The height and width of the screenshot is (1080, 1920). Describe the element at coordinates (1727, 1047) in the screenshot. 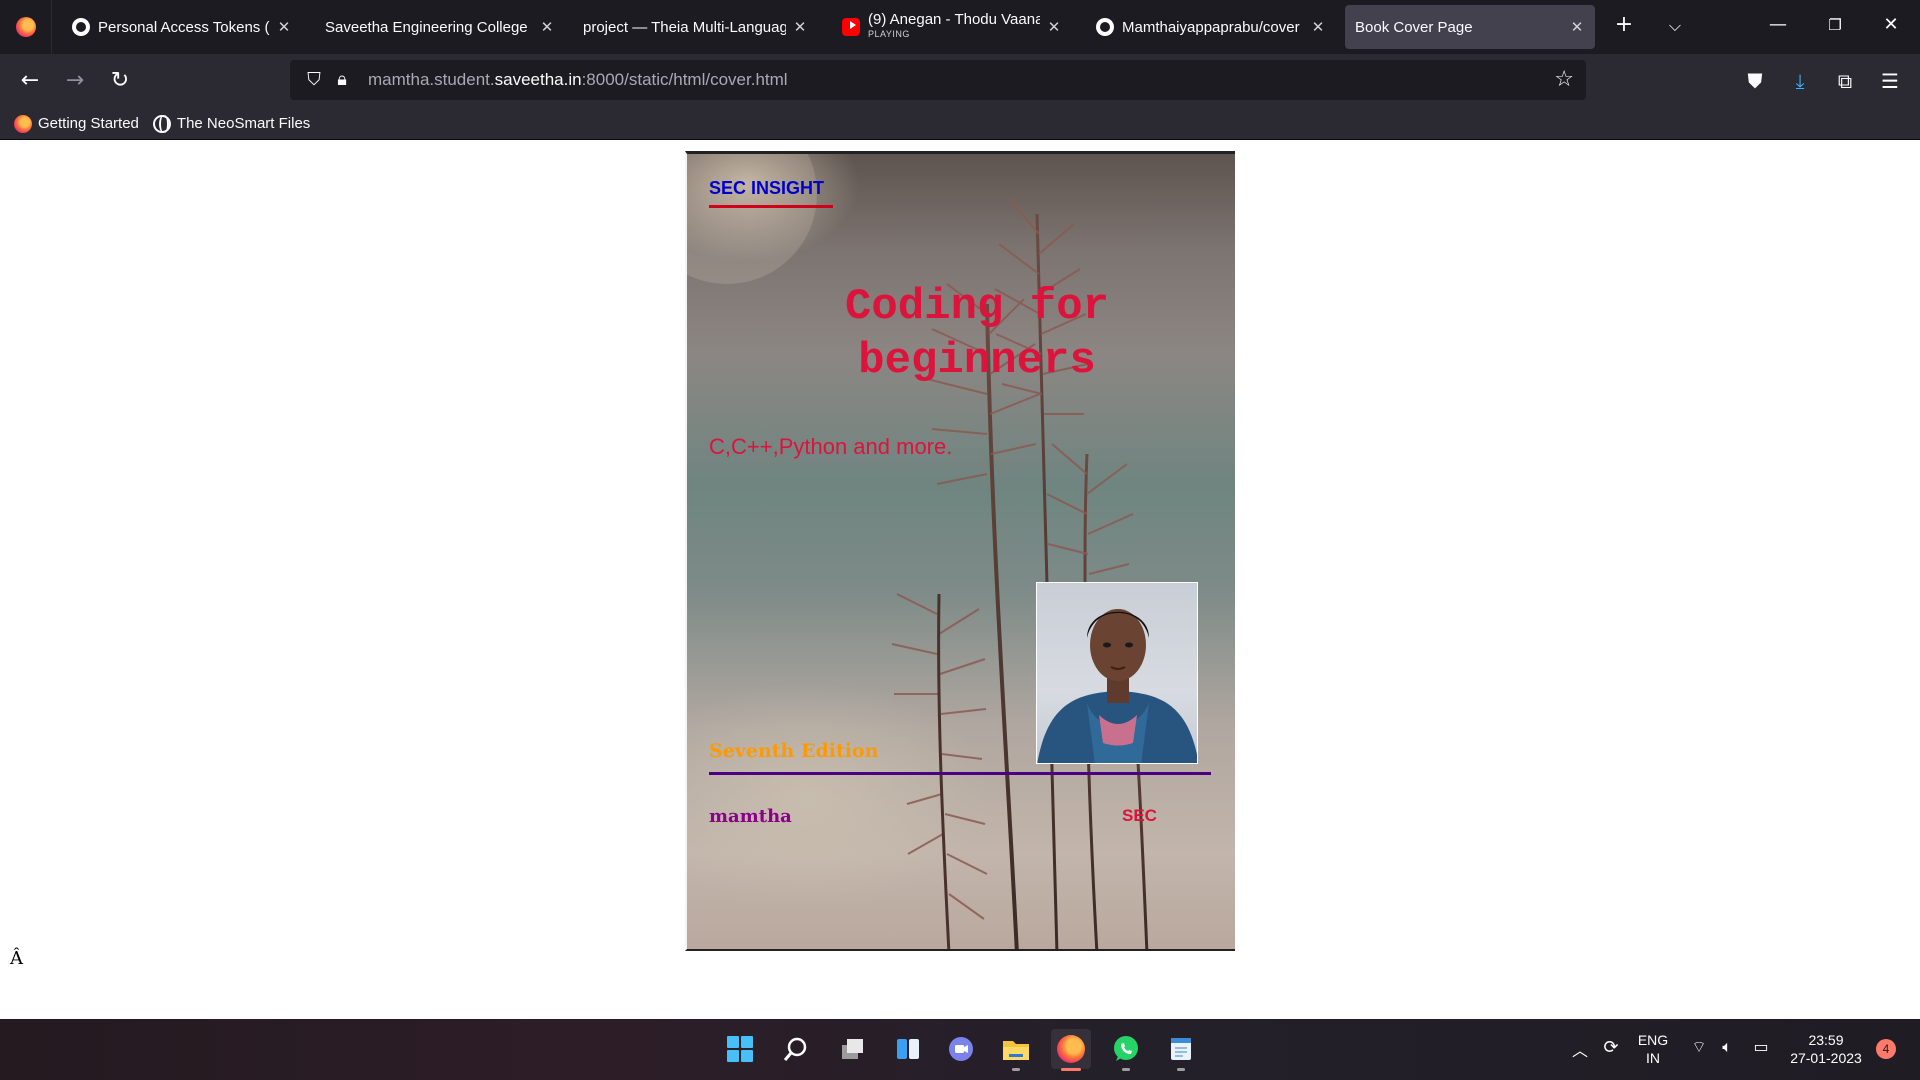

I see `volume-icon: 🔈︎` at that location.